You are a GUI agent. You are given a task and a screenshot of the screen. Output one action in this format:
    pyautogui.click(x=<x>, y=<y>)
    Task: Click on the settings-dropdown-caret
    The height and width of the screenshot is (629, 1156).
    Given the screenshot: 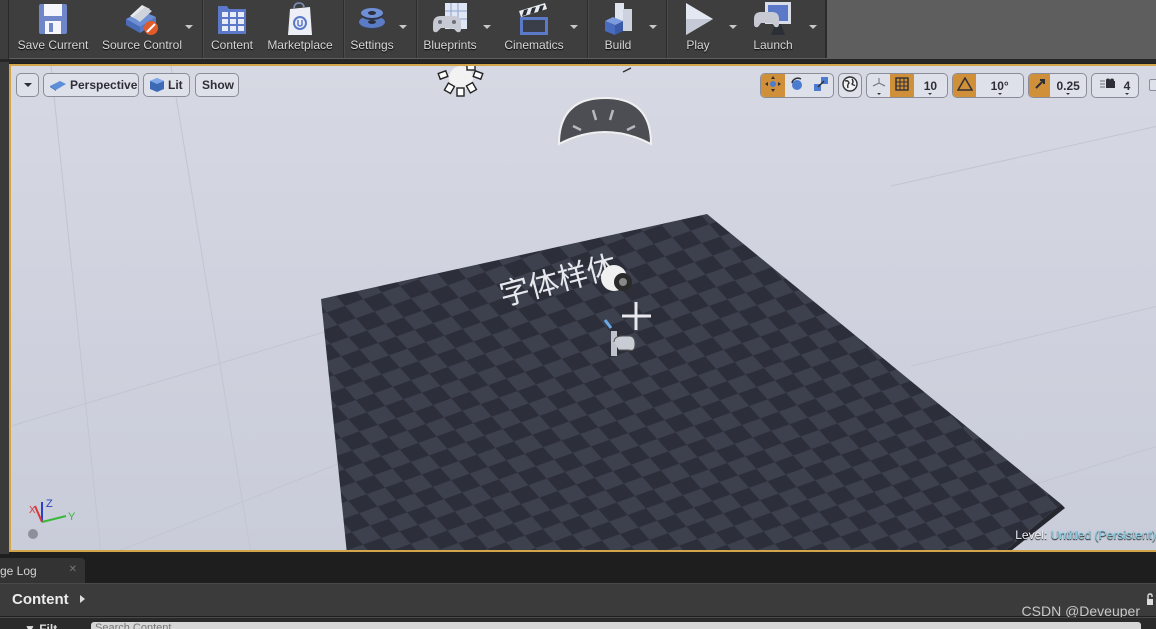 What is the action you would take?
    pyautogui.click(x=403, y=28)
    